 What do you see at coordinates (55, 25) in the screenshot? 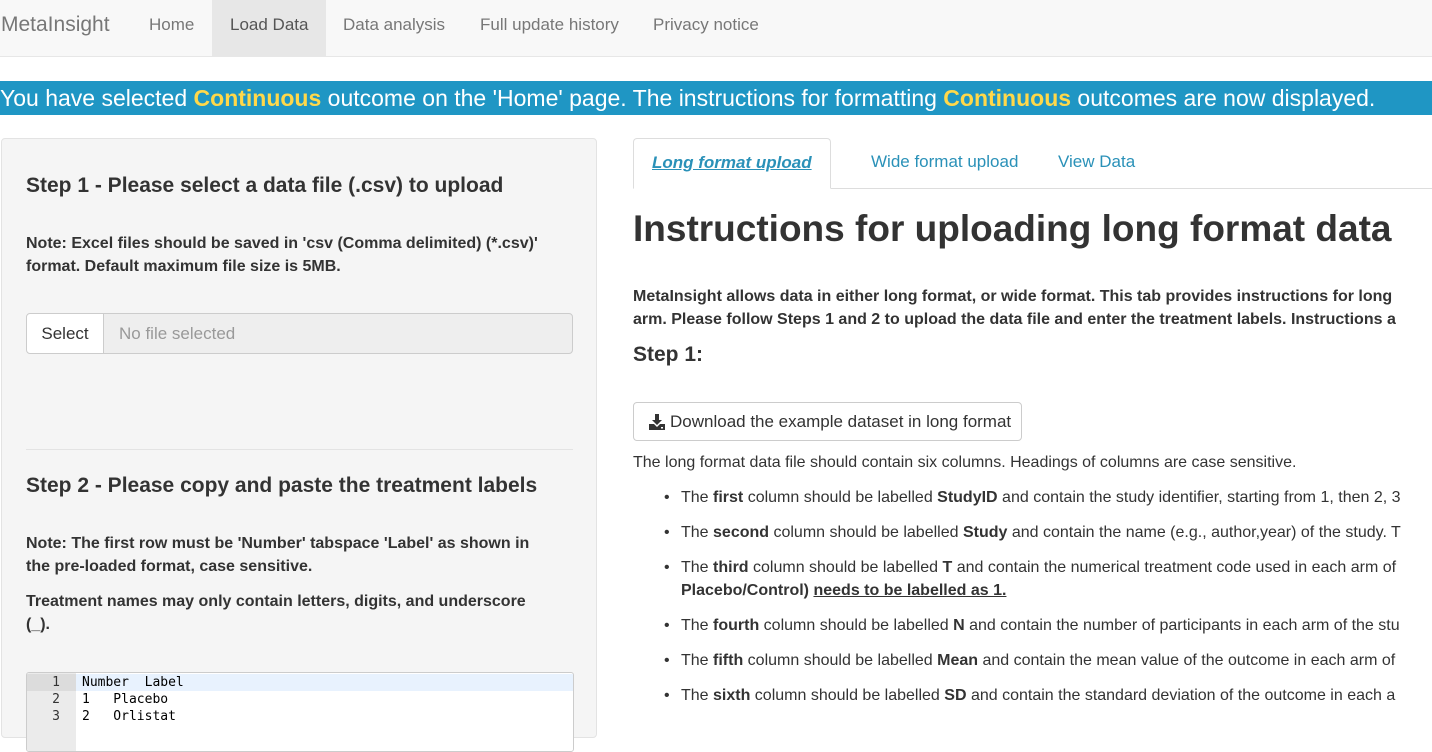
I see `brand: MetaInsight` at bounding box center [55, 25].